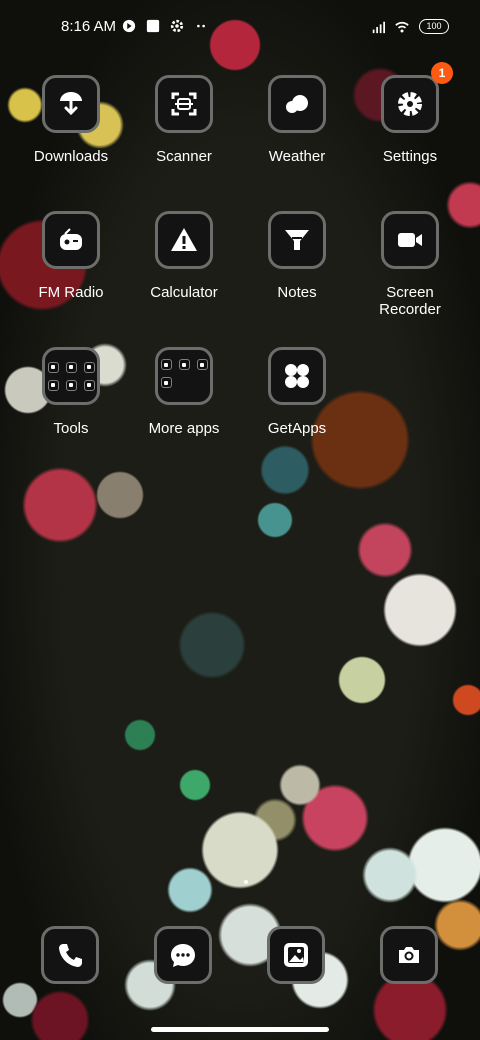 The image size is (480, 1040). I want to click on funnel-icon, so click(297, 240).